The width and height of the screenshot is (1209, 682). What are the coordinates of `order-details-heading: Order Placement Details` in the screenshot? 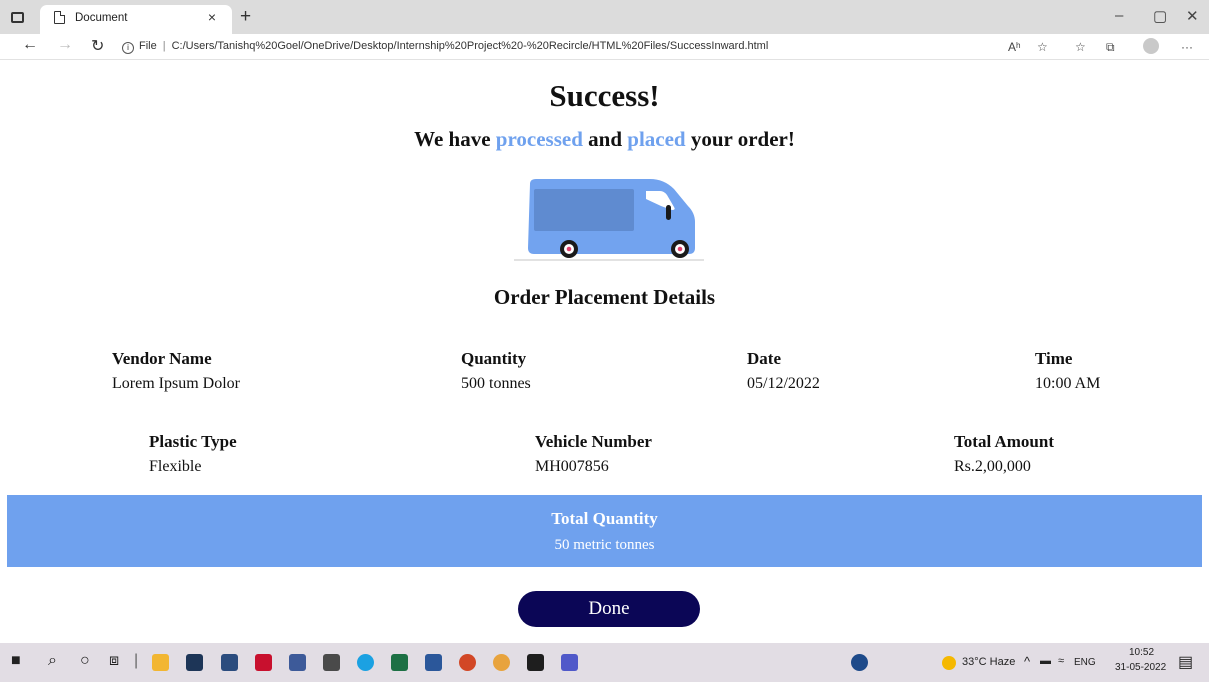 It's located at (604, 297).